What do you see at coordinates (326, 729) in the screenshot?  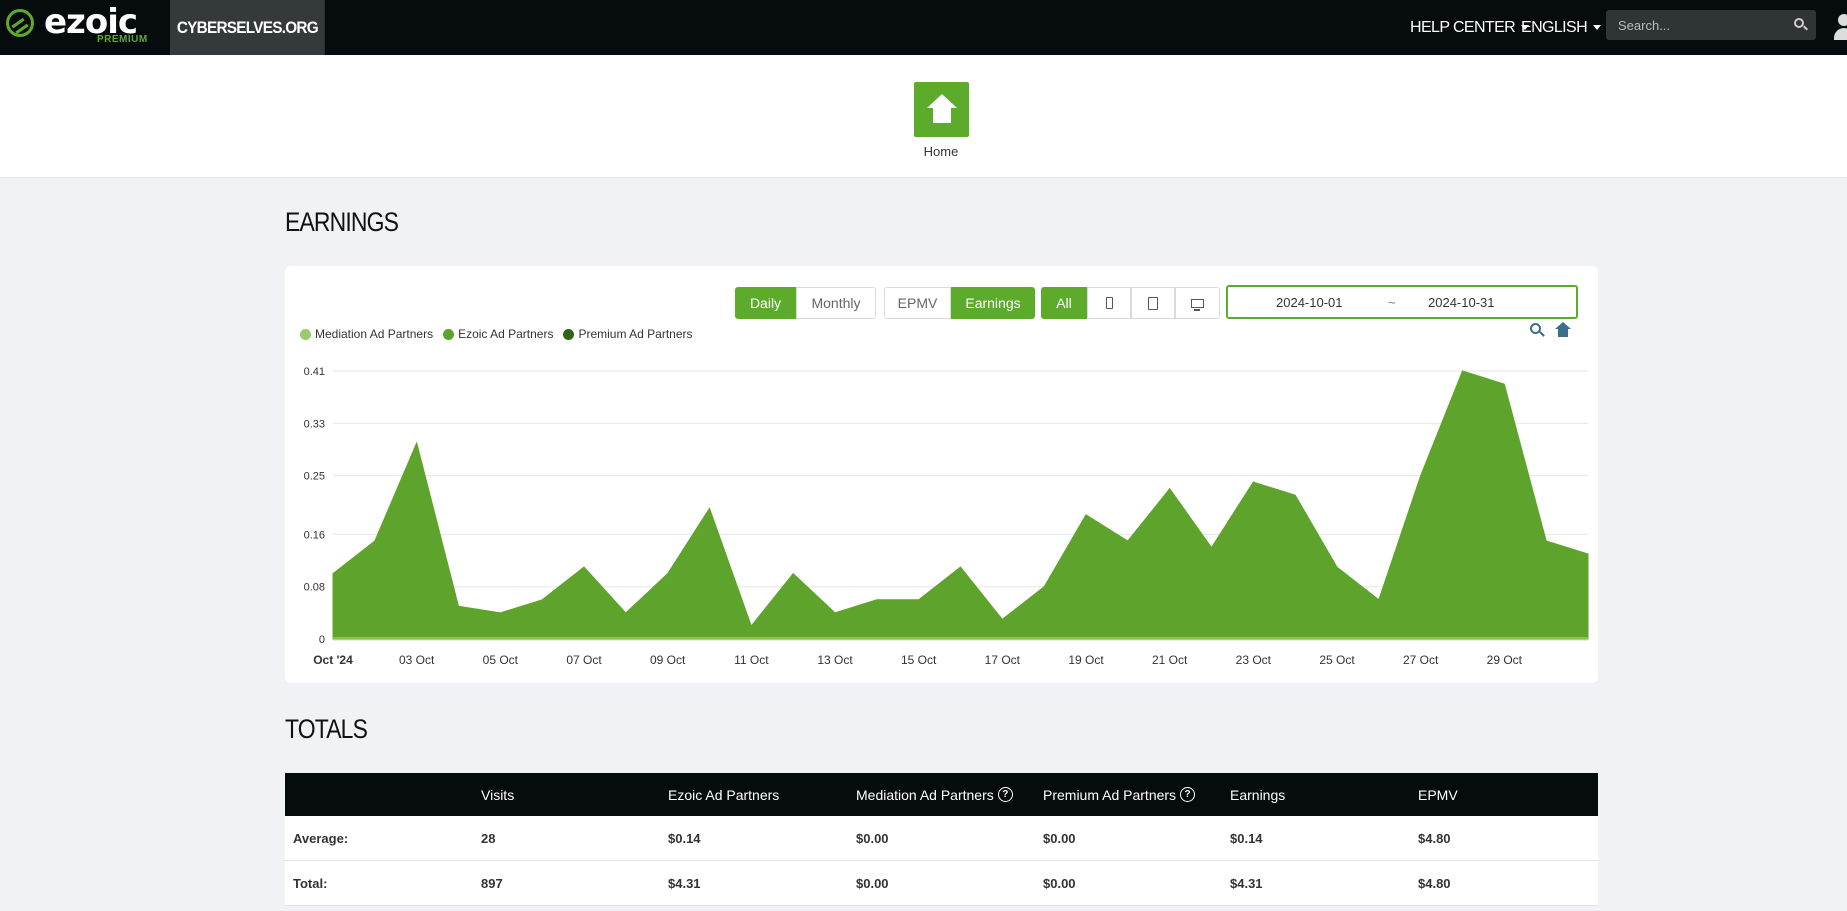 I see `totals-title: TOTALS` at bounding box center [326, 729].